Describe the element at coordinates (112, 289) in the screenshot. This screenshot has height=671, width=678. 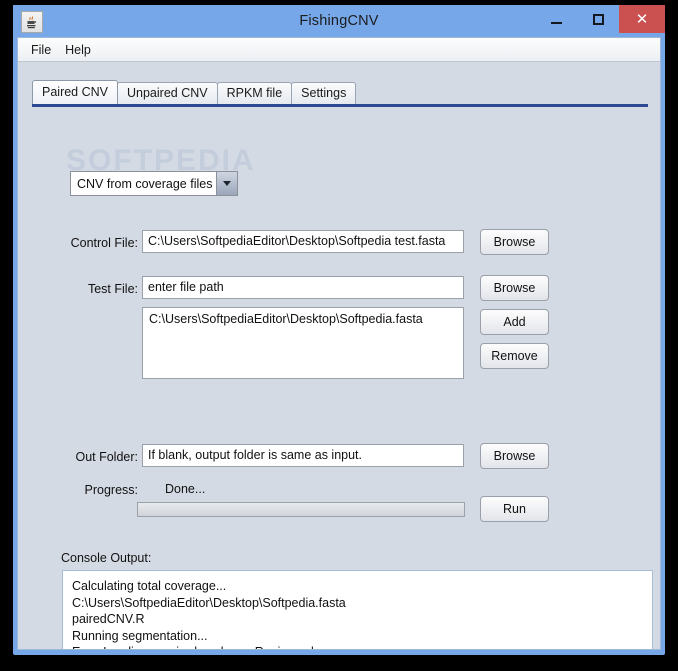
I see `test-file-label: Test File:` at that location.